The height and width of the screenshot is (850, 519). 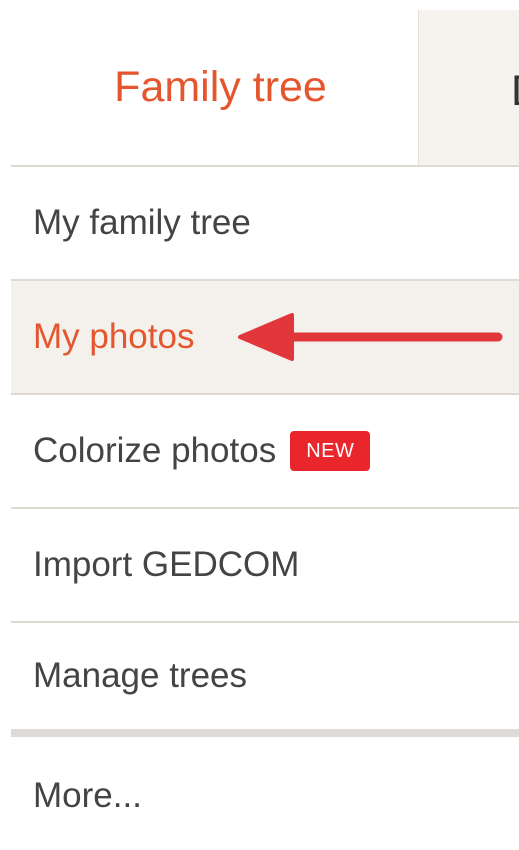 I want to click on menu-item-my-family-tree: My family tree, so click(x=265, y=224).